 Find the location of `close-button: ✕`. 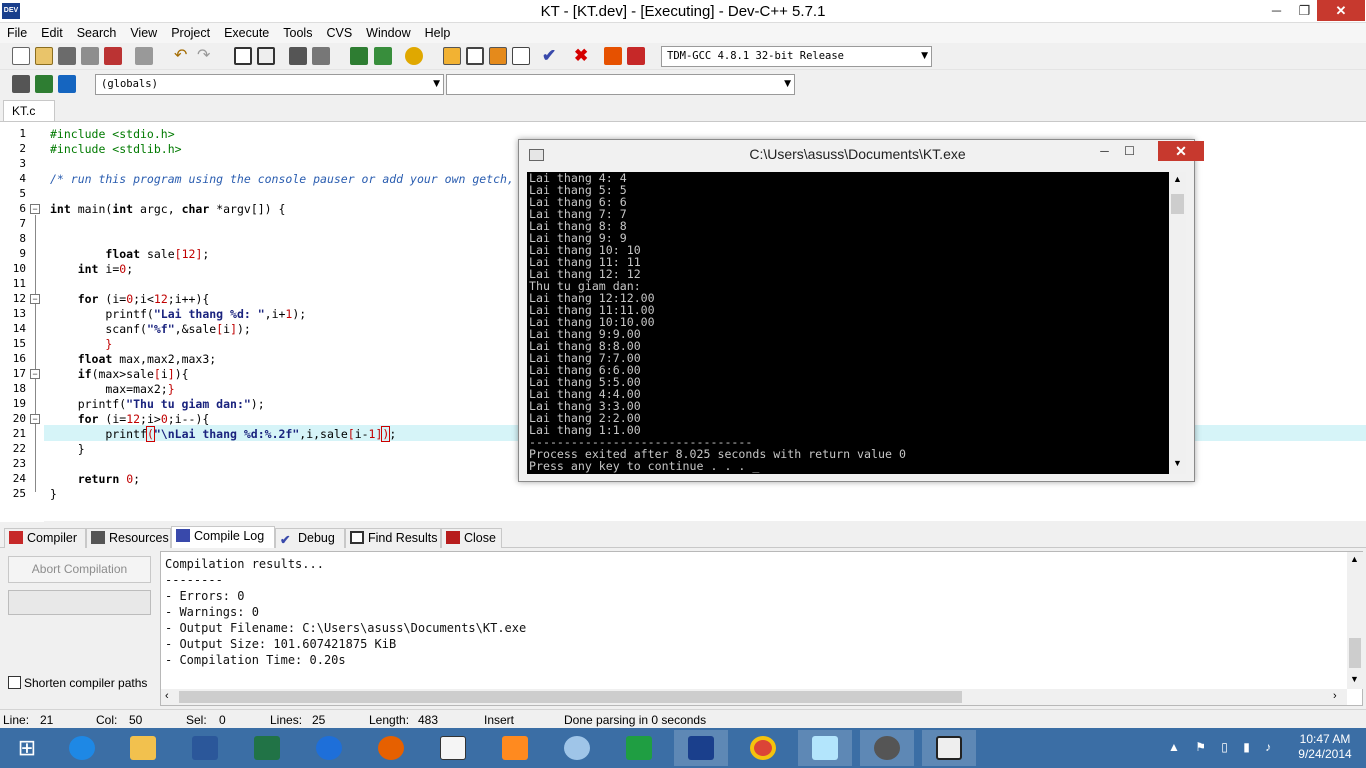

close-button: ✕ is located at coordinates (1341, 10).